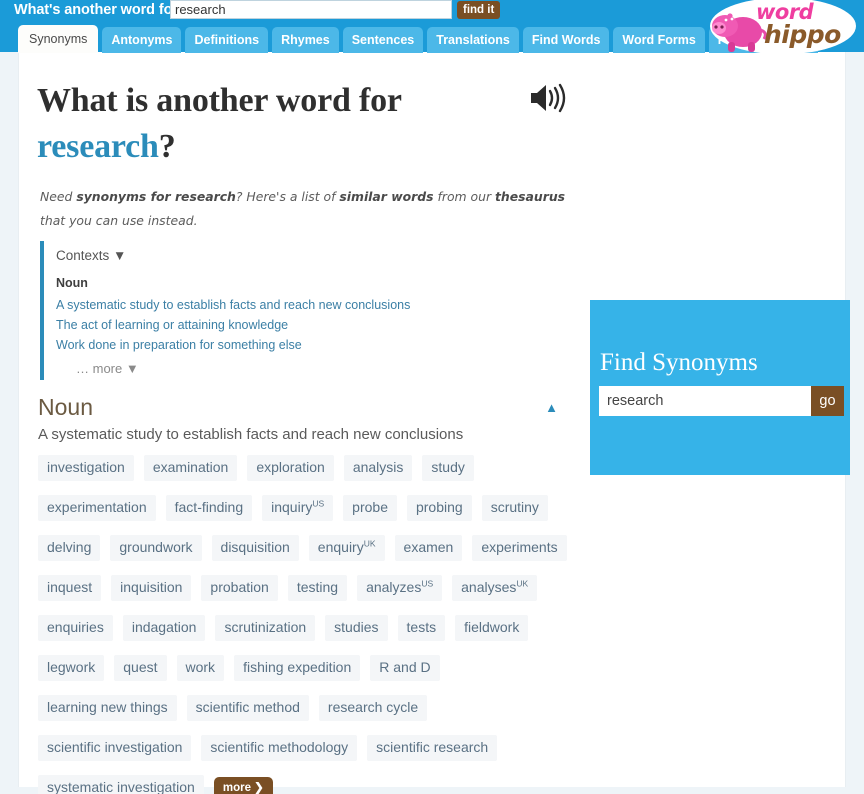 This screenshot has height=794, width=864. I want to click on synonym-chip: tests, so click(421, 628).